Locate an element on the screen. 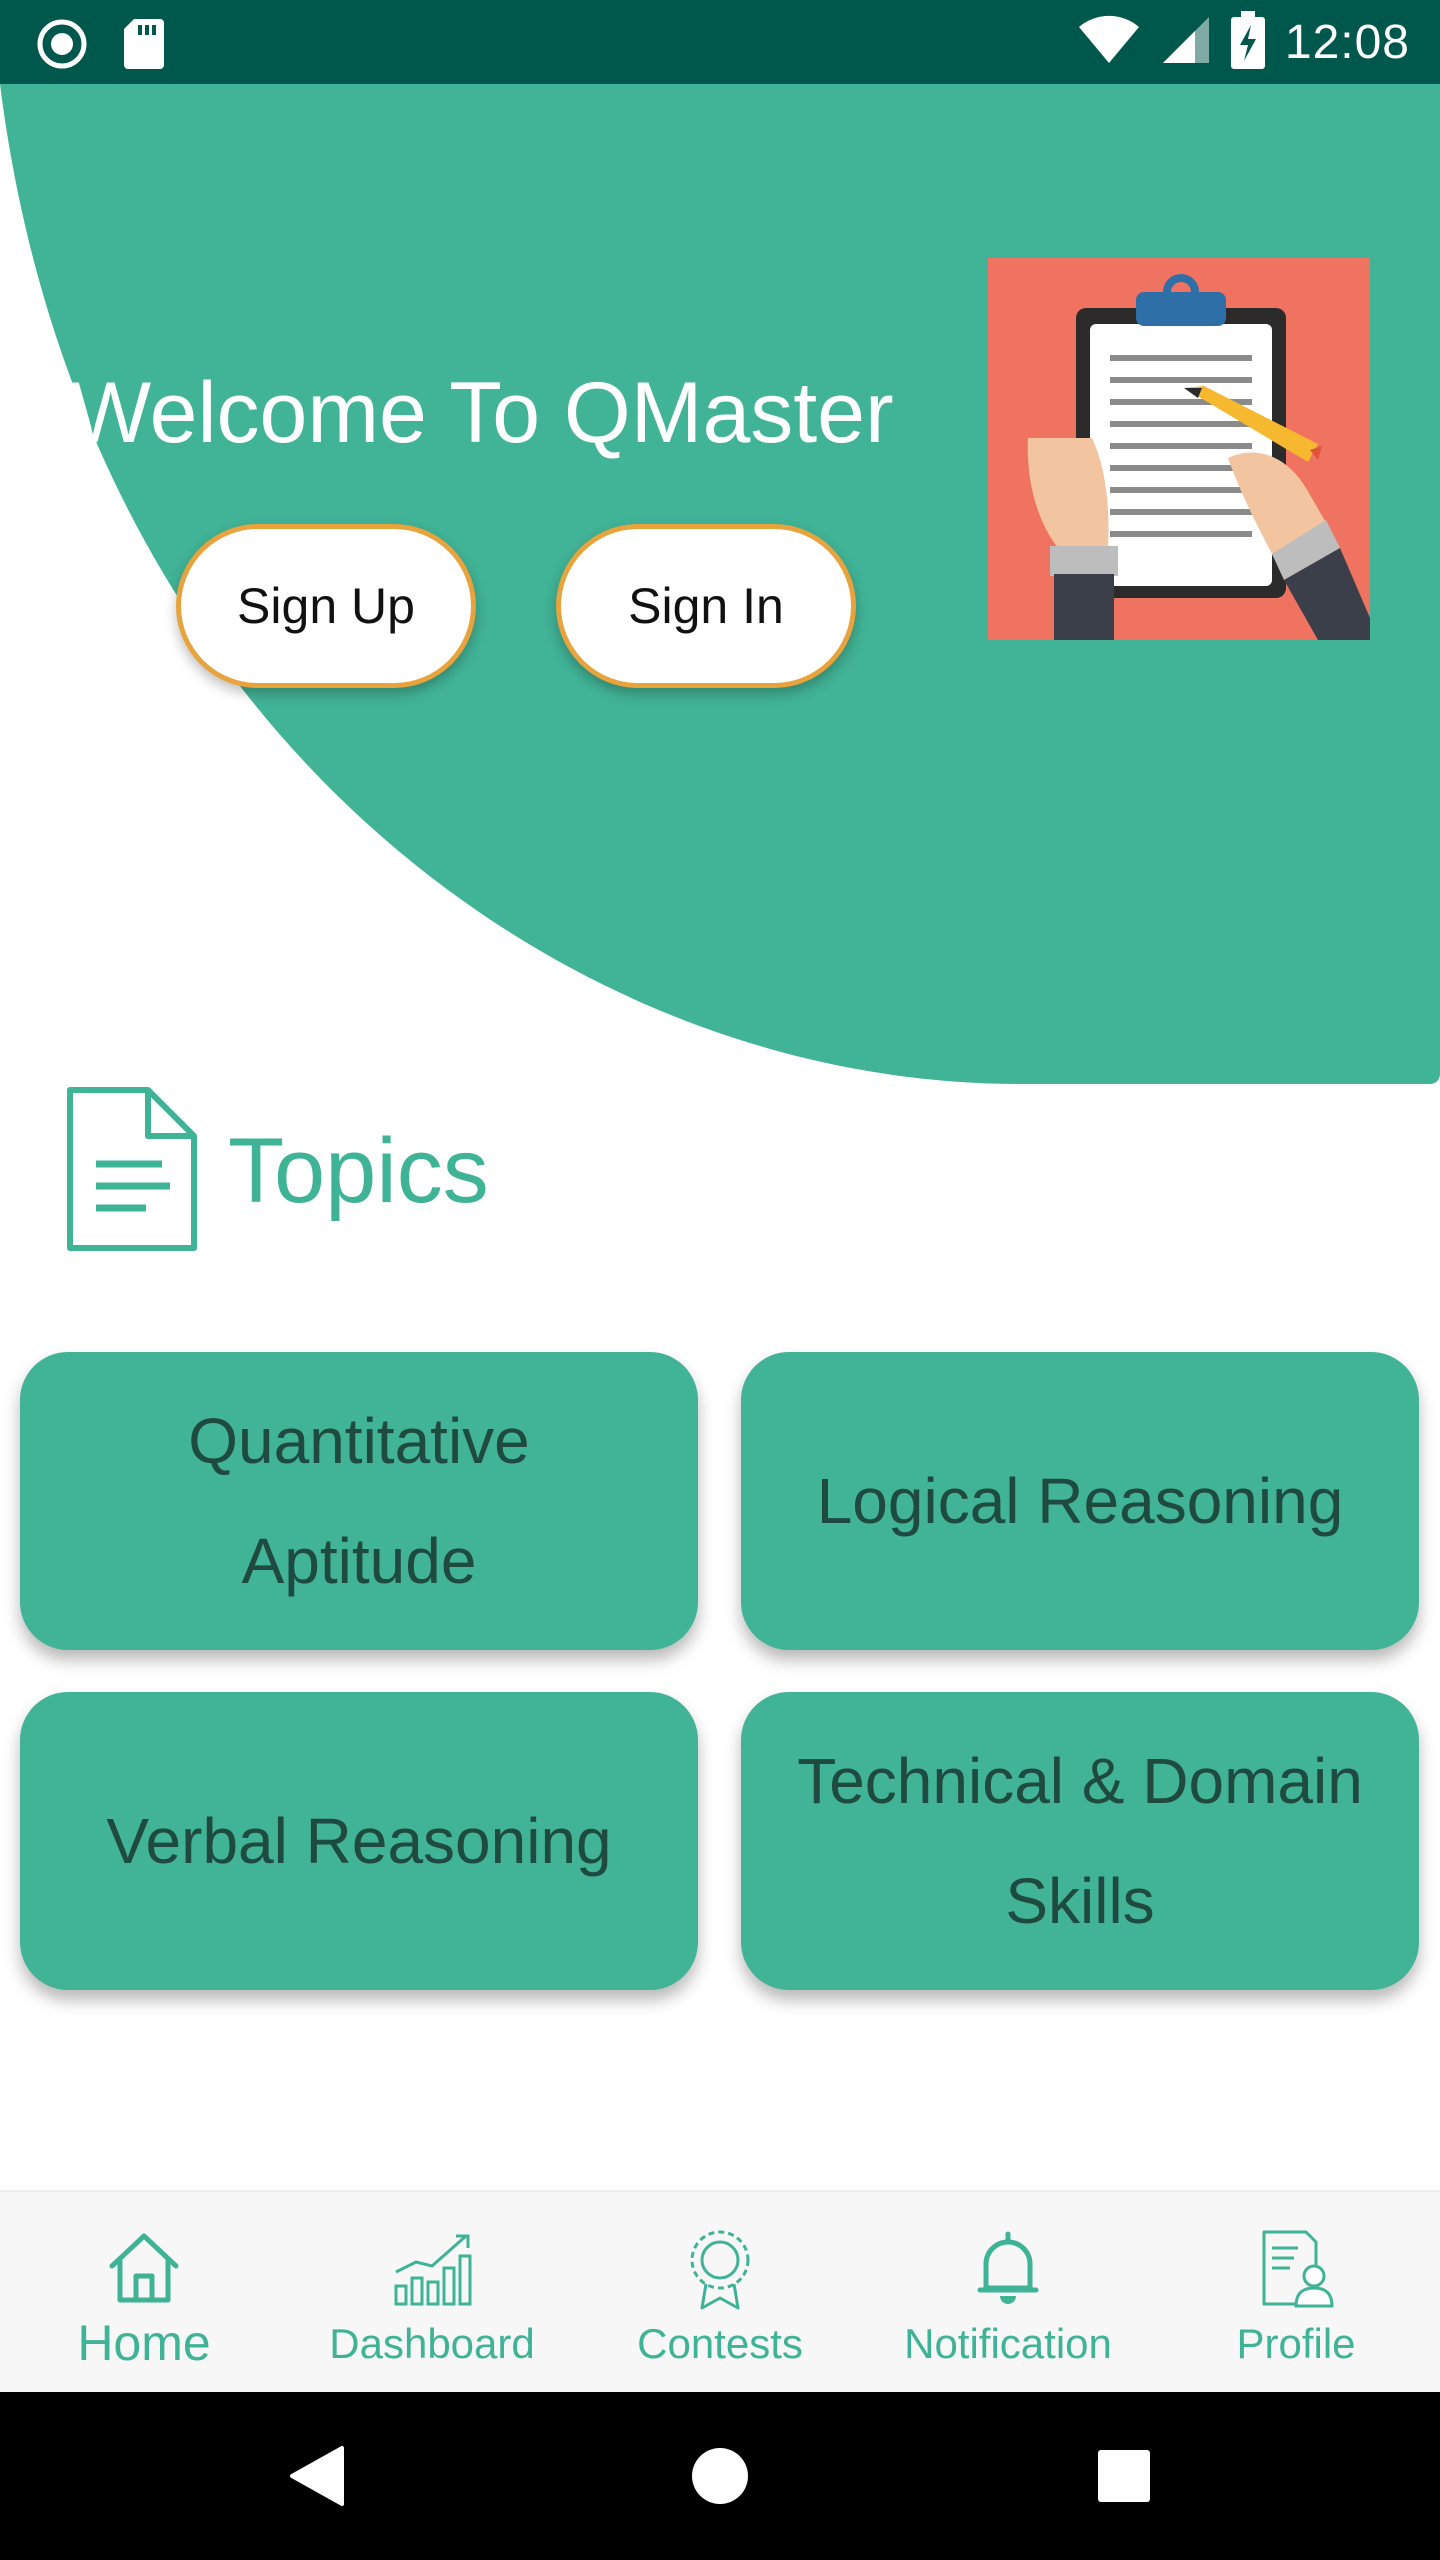 This screenshot has width=1440, height=2560. home-icon is located at coordinates (144, 2268).